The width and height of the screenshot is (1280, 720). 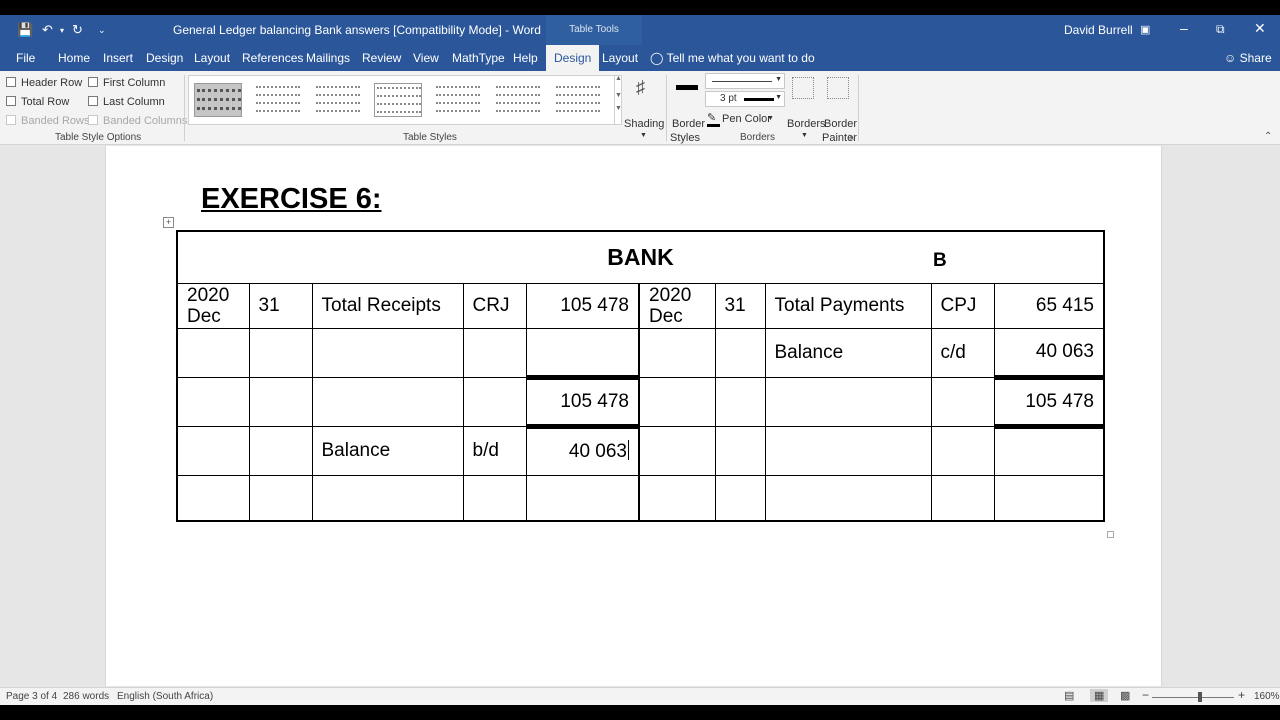 What do you see at coordinates (37, 102) in the screenshot?
I see `total-row-checkbox: Total Row` at bounding box center [37, 102].